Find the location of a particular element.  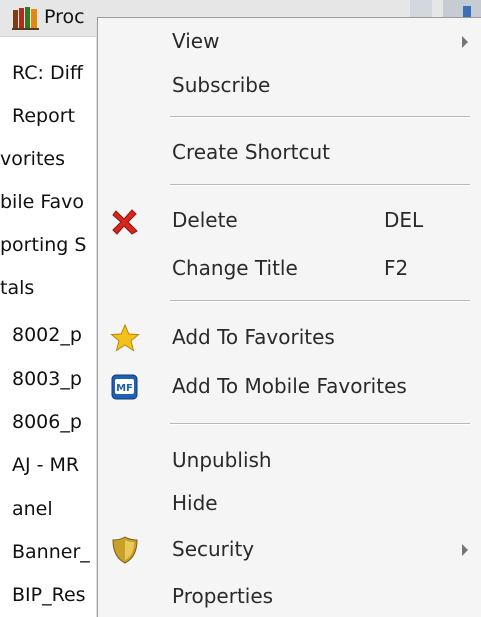

menu-item-shortcut: F2 is located at coordinates (396, 268).